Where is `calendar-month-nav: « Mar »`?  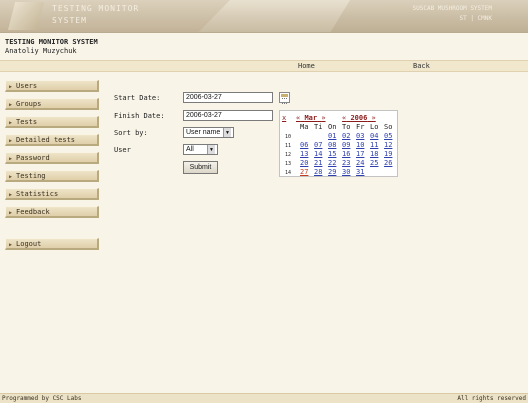 calendar-month-nav: « Mar » is located at coordinates (311, 118).